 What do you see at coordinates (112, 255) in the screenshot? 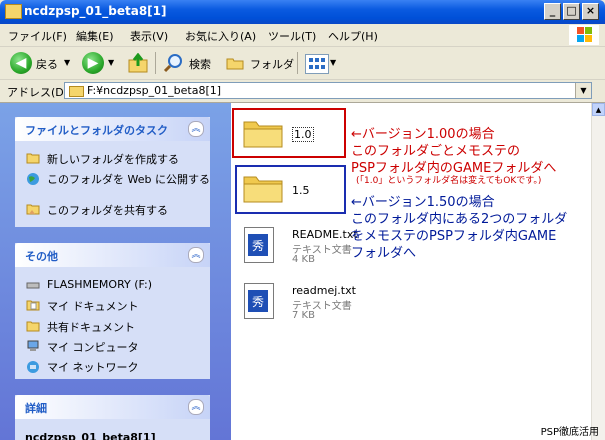
I see `other-panel-header: その他 ︽` at bounding box center [112, 255].